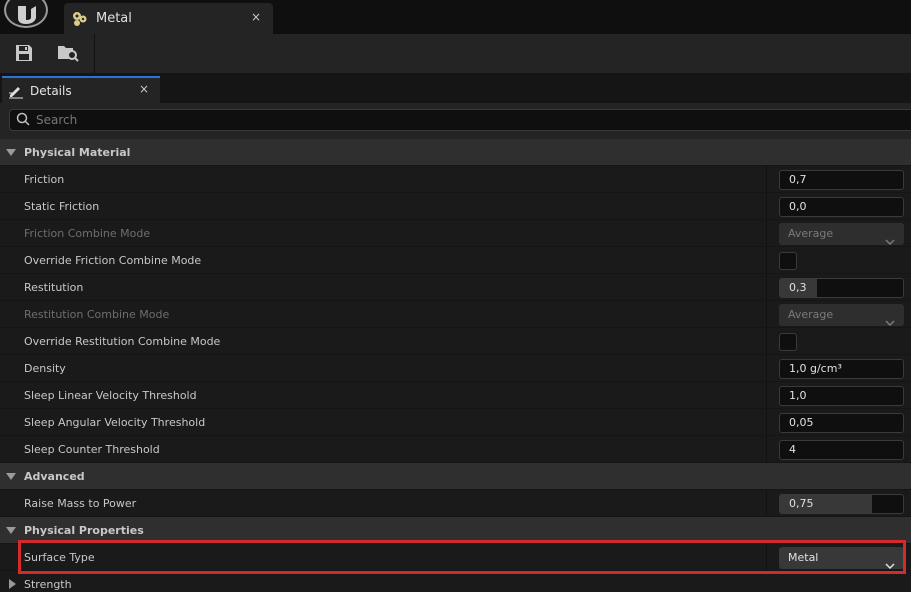 The height and width of the screenshot is (592, 911). I want to click on category-label: Advanced, so click(54, 476).